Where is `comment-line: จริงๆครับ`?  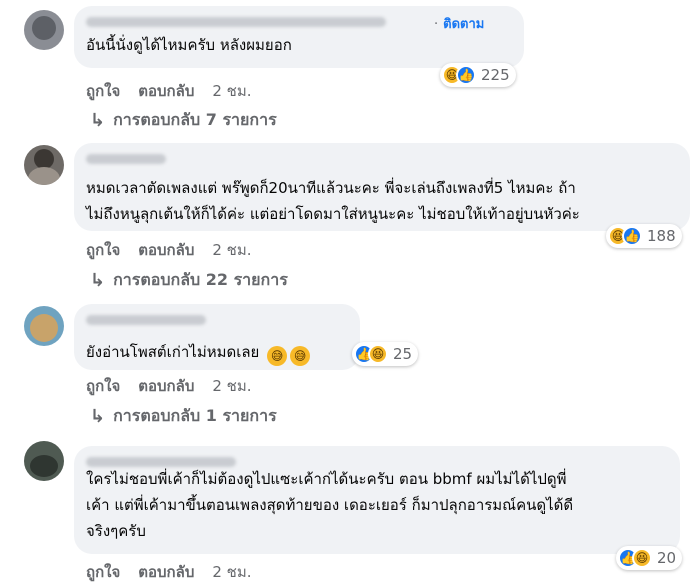
comment-line: จริงๆครับ is located at coordinates (116, 531).